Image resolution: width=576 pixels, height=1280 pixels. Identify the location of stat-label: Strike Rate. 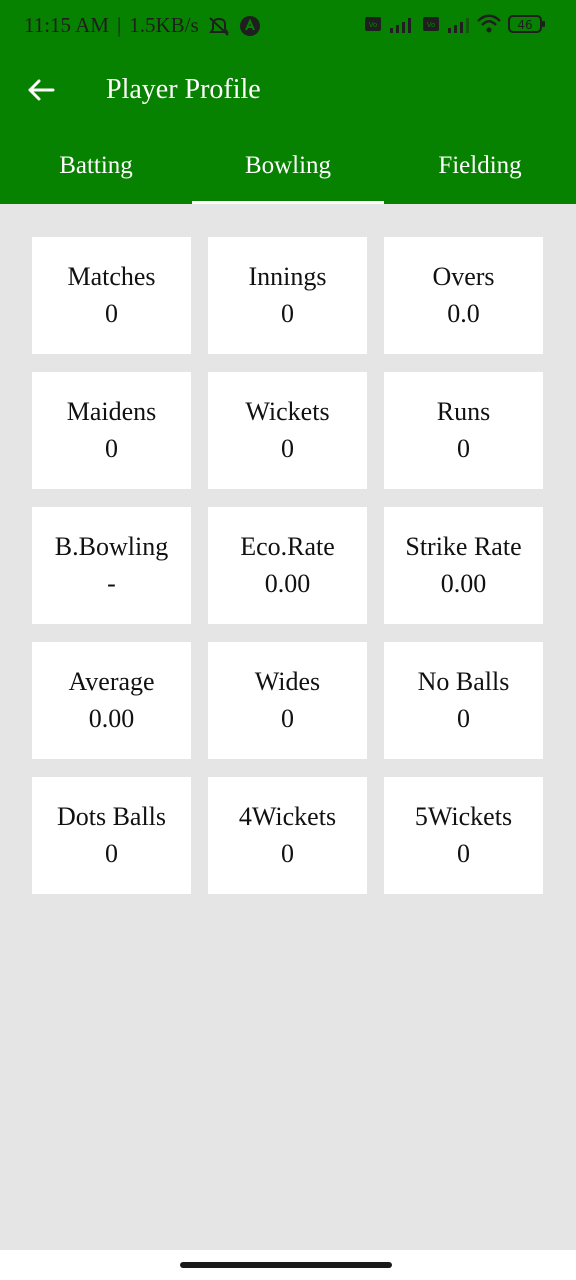
(463, 546).